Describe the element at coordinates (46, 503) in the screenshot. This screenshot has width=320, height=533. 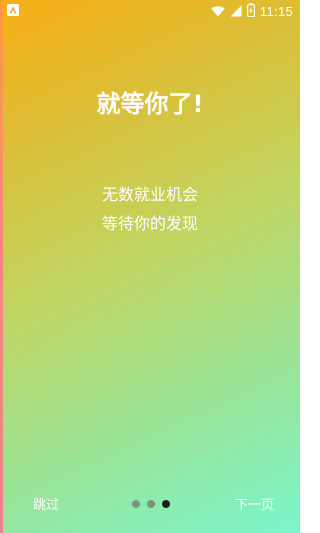
I see `skip-button: 跳过` at that location.